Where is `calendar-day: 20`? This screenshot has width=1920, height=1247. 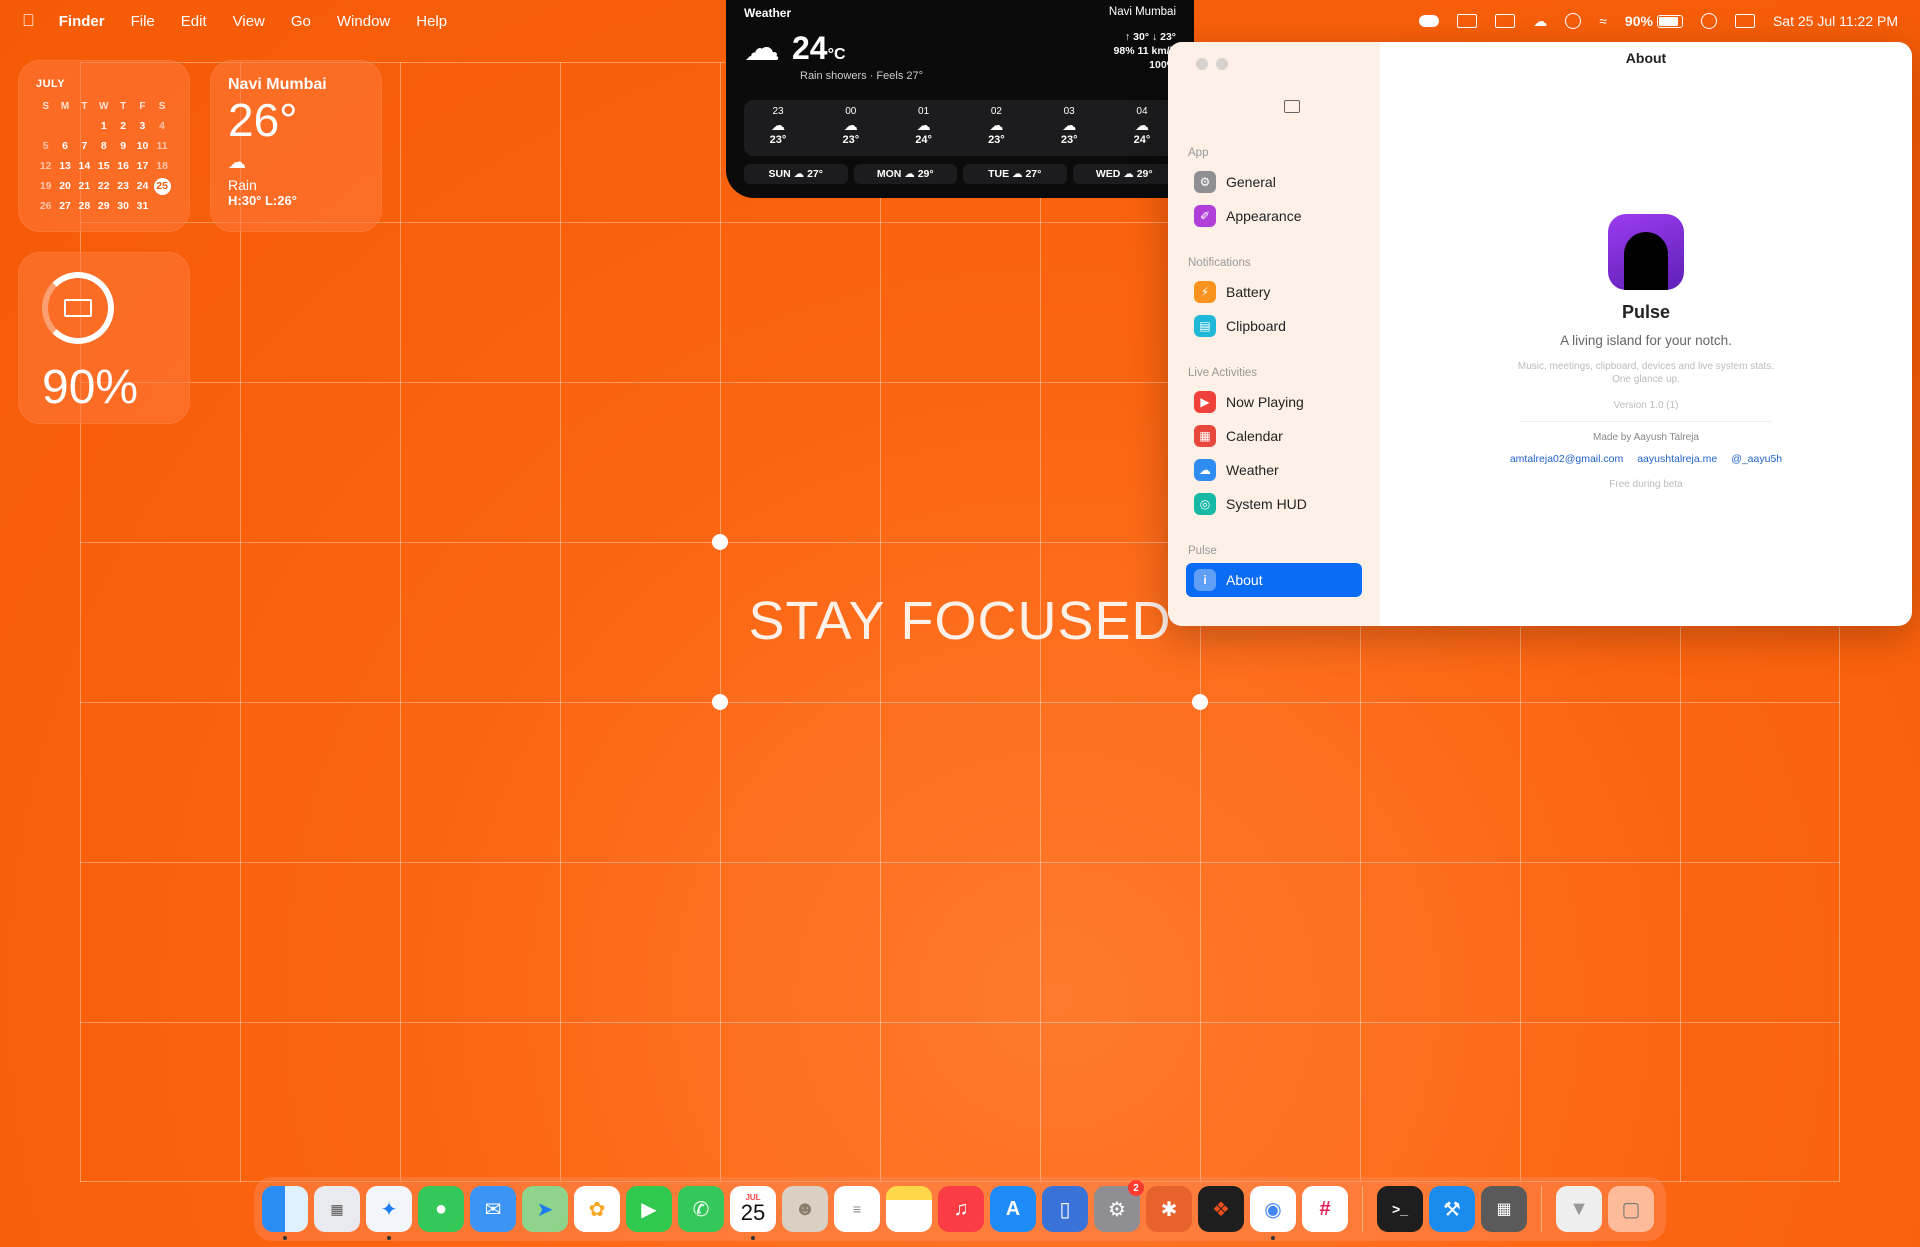 calendar-day: 20 is located at coordinates (64, 186).